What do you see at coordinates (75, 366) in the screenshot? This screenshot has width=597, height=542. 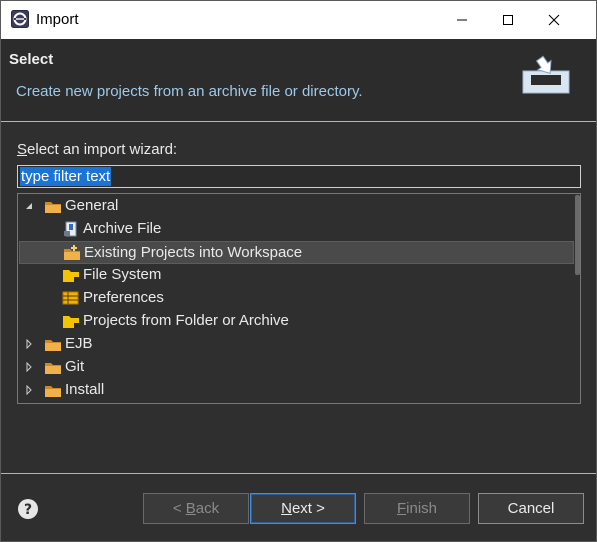 I see `tree-item-label: Git` at bounding box center [75, 366].